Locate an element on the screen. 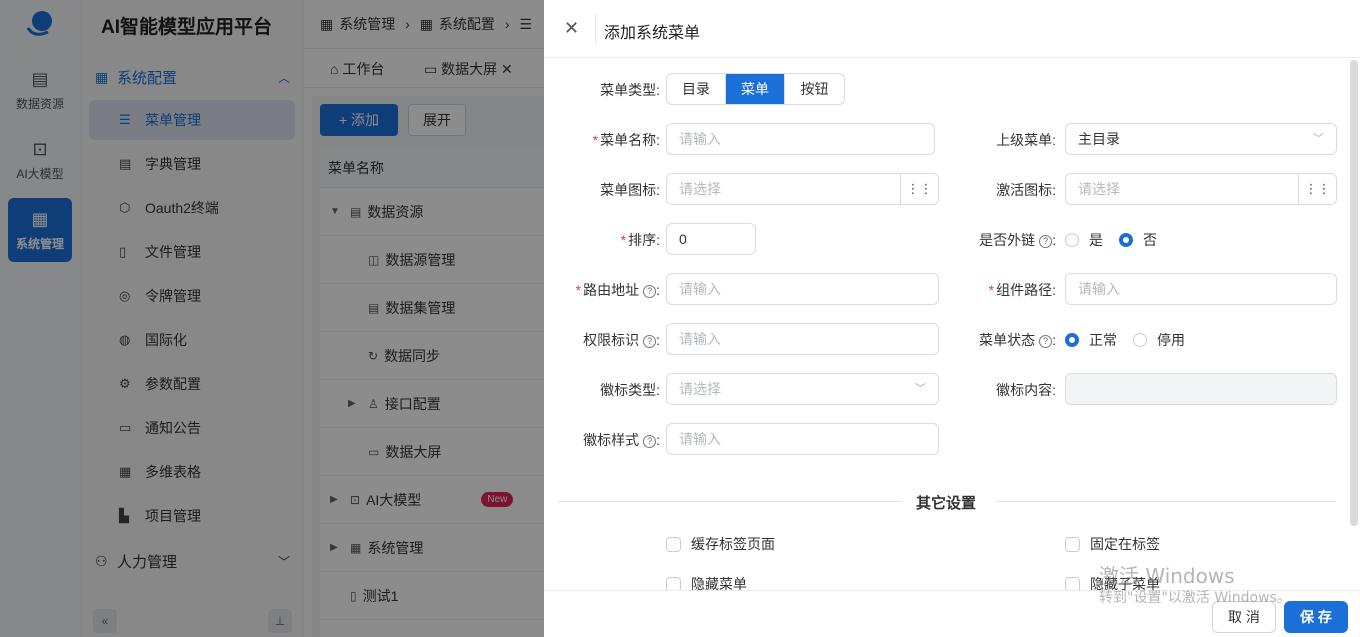 This screenshot has width=1360, height=637. menu-status-disabled: 停用 is located at coordinates (1159, 340).